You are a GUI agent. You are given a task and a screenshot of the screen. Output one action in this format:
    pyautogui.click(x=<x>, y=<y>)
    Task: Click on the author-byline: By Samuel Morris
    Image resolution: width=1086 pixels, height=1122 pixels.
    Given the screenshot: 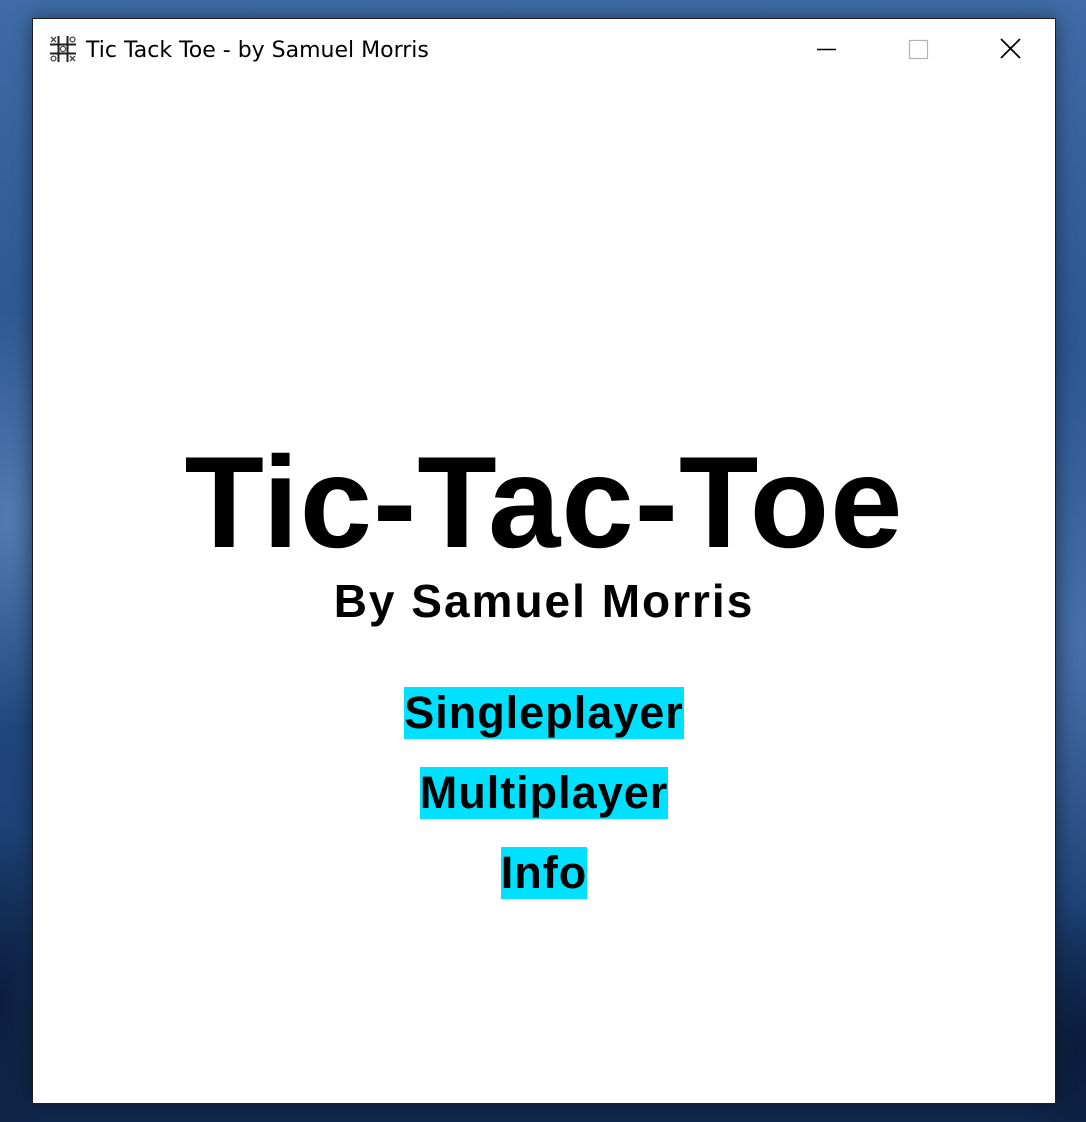 What is the action you would take?
    pyautogui.click(x=544, y=601)
    